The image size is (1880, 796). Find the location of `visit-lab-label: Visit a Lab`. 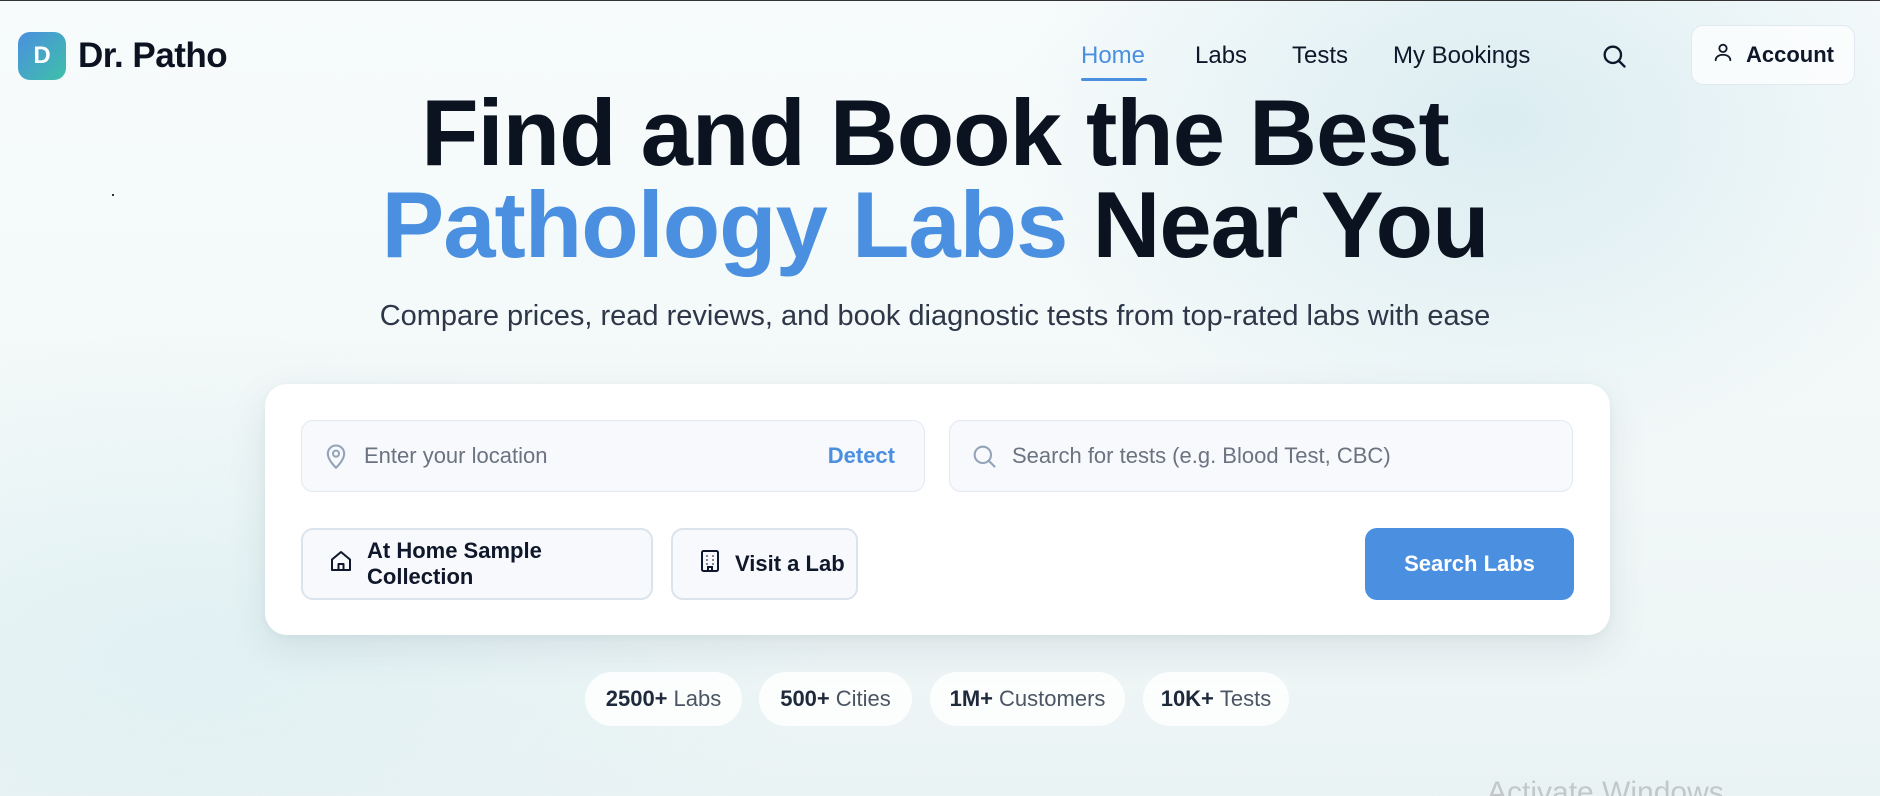

visit-lab-label: Visit a Lab is located at coordinates (790, 563).